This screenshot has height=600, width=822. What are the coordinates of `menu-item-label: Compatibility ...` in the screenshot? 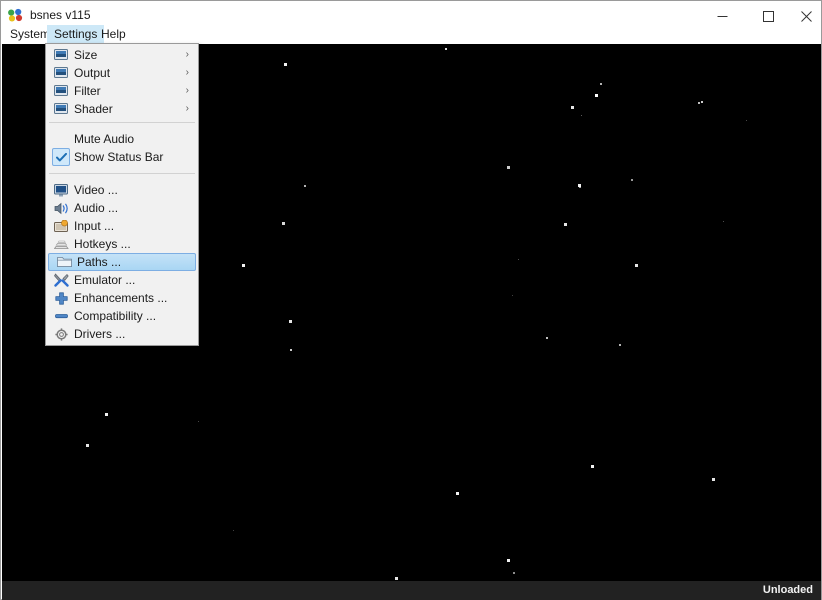 It's located at (115, 316).